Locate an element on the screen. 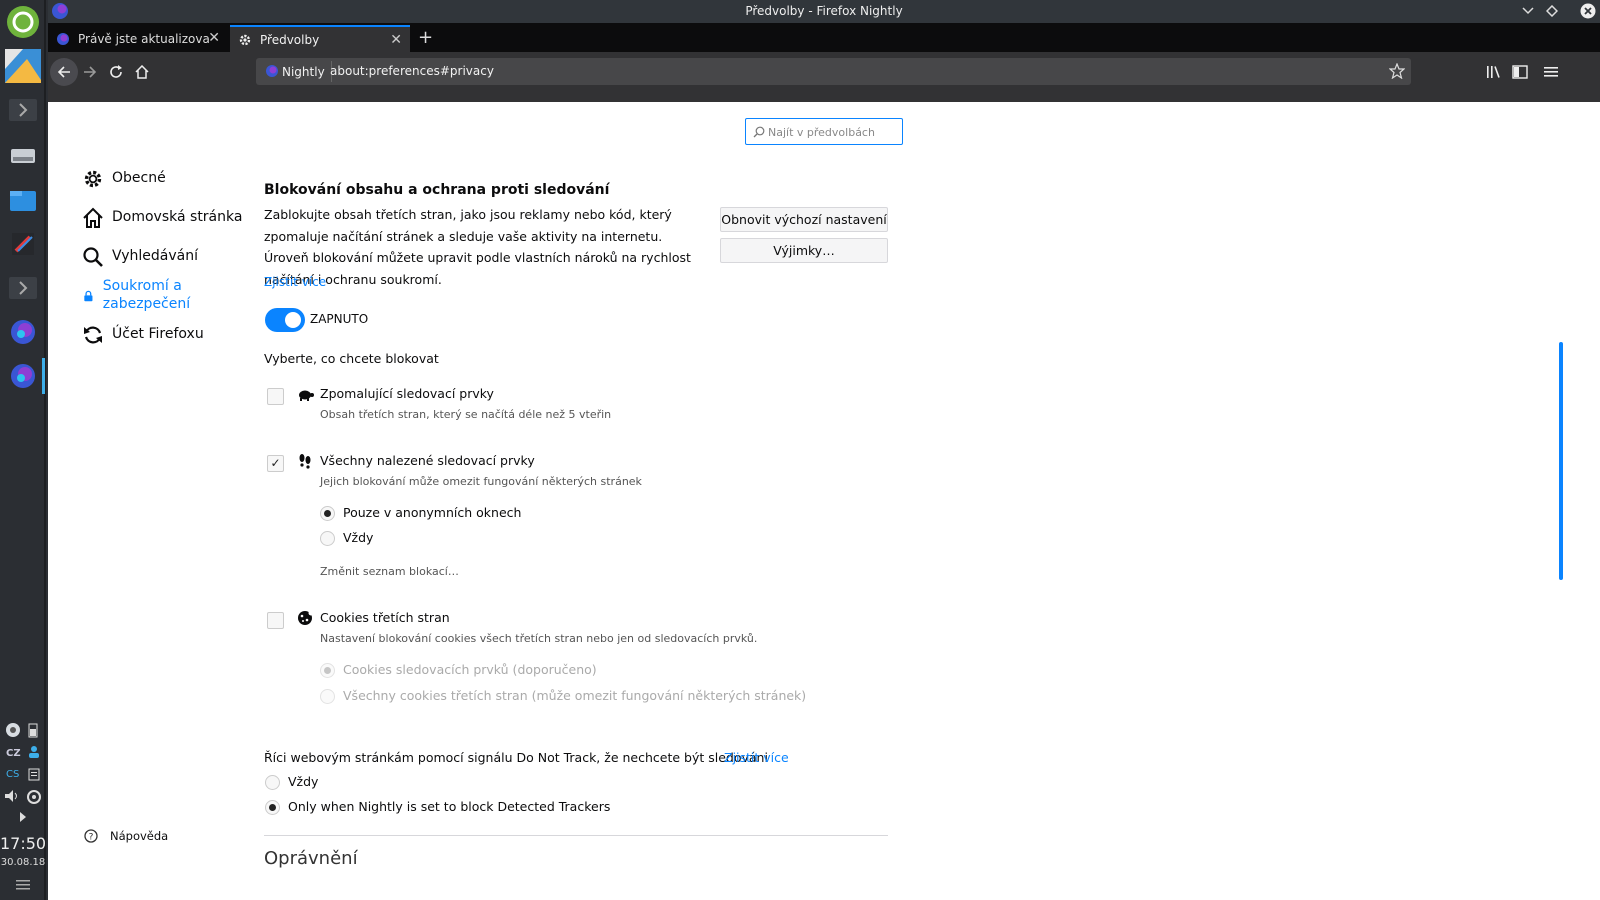 This screenshot has height=900, width=1600. category-home: Domovská stránka is located at coordinates (162, 218).